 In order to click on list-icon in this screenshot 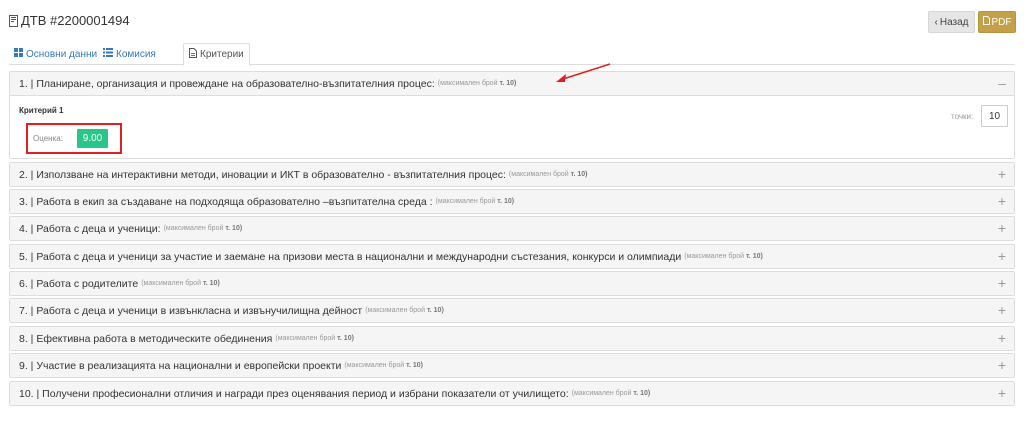, I will do `click(108, 54)`.